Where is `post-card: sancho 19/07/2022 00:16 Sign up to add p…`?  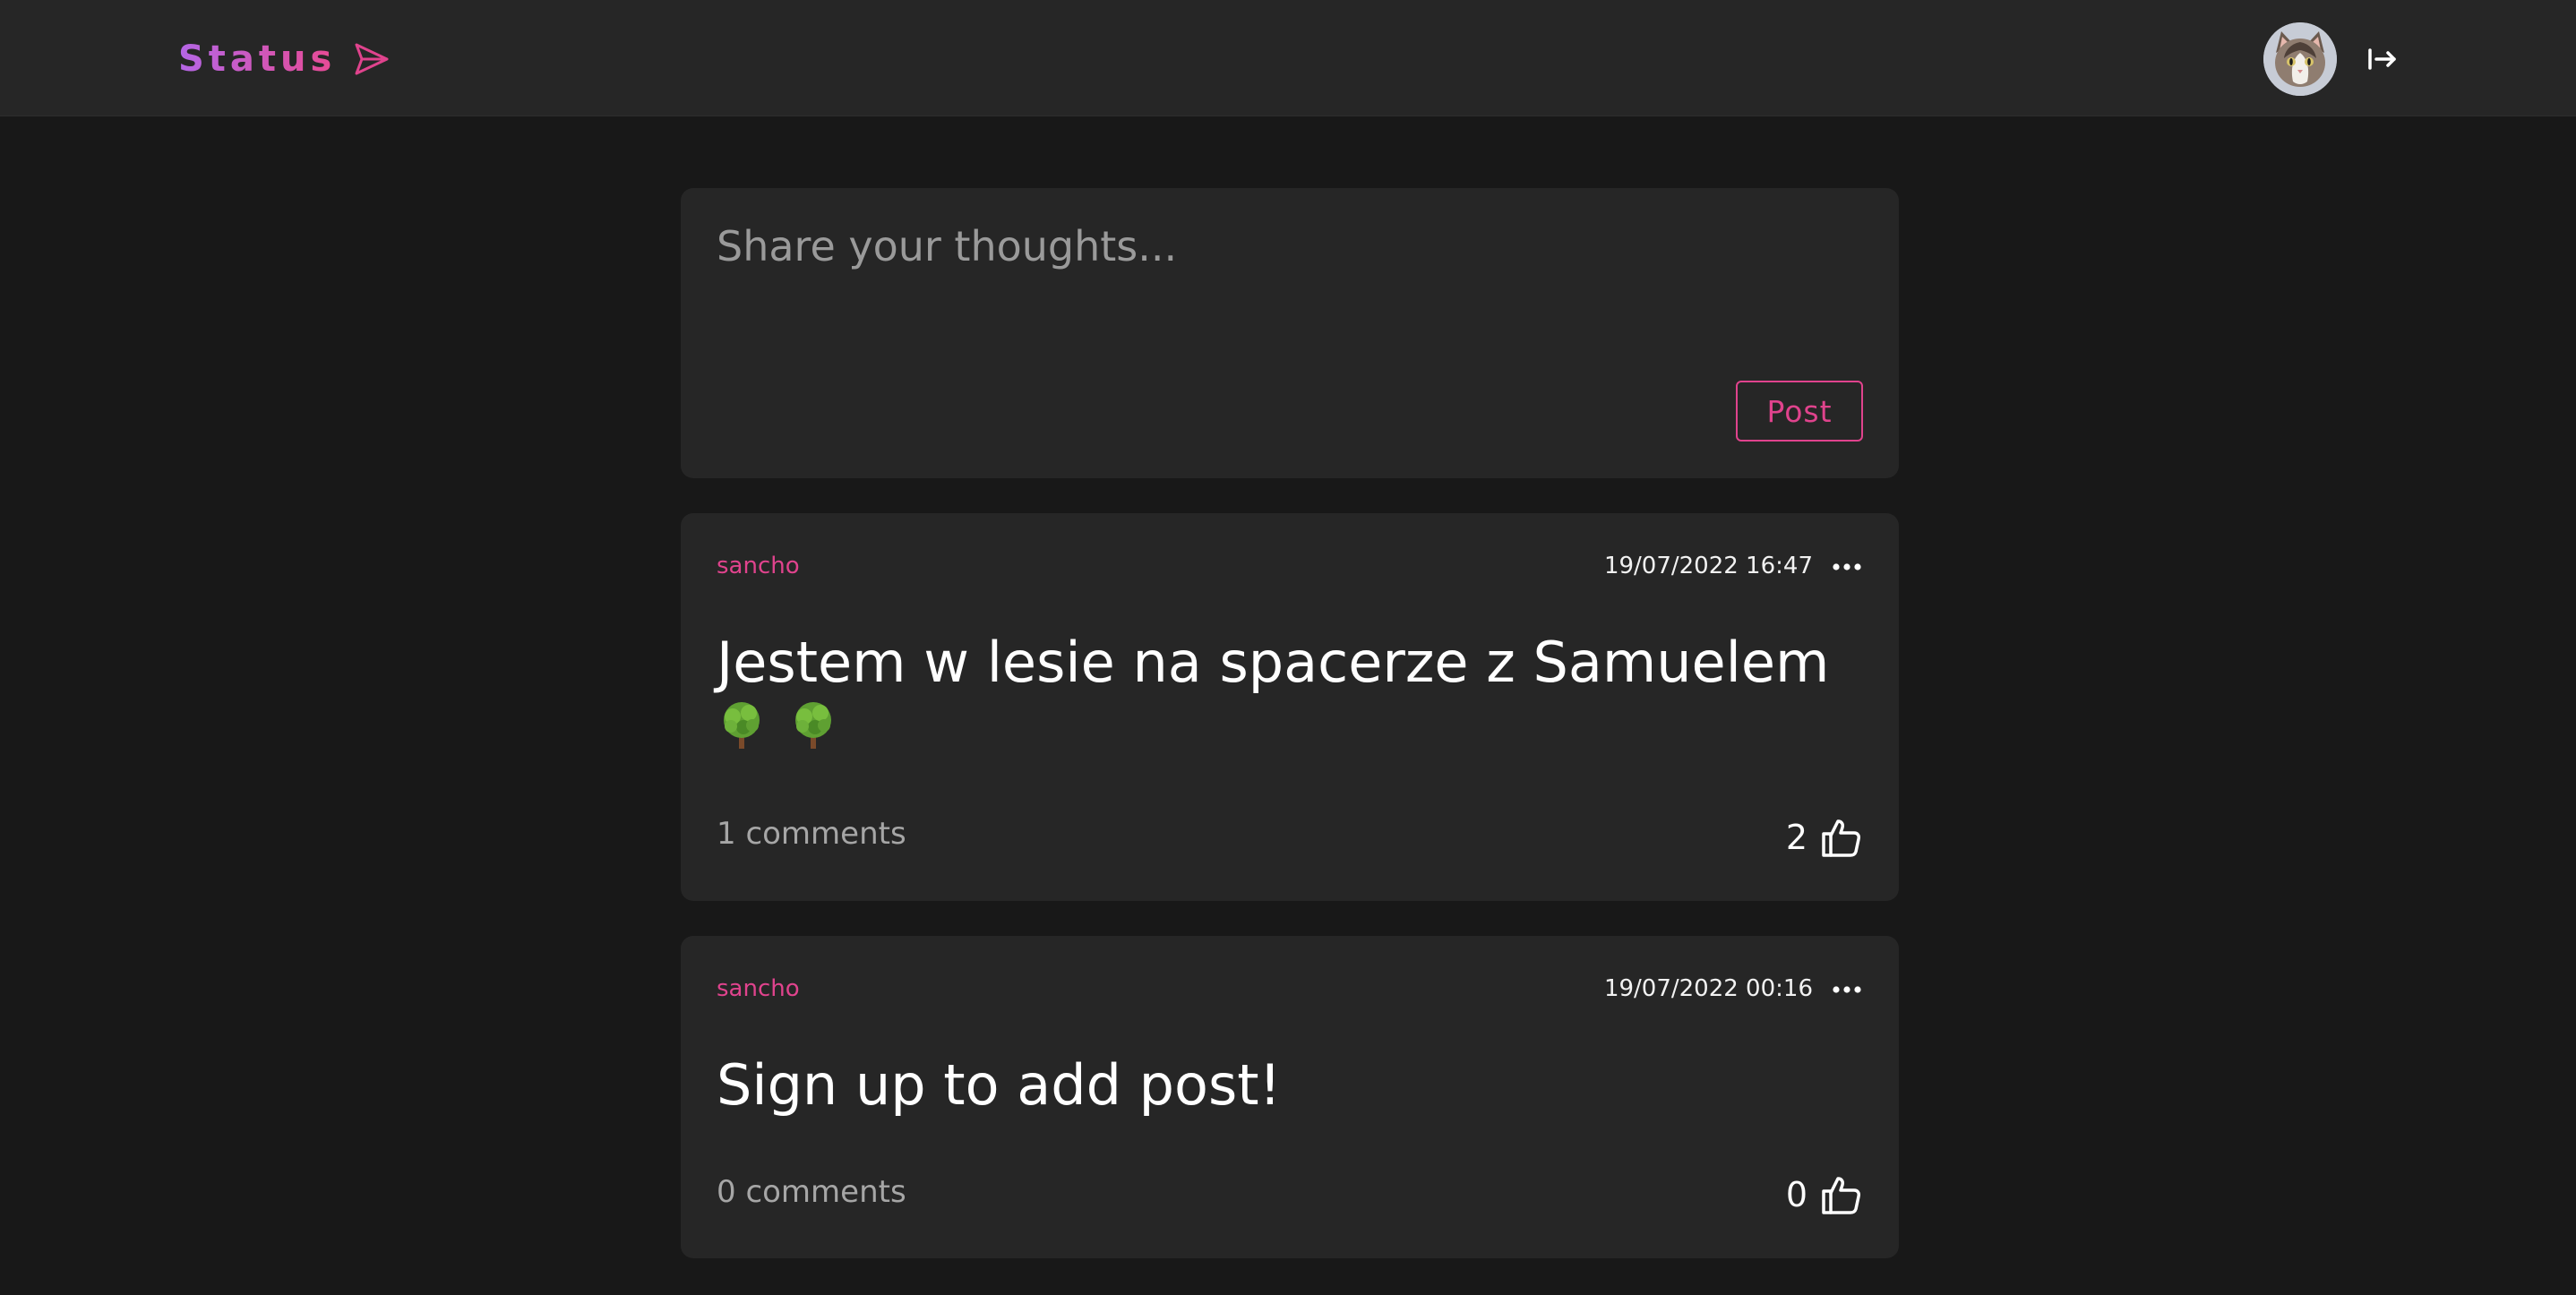 post-card: sancho 19/07/2022 00:16 Sign up to add p… is located at coordinates (1290, 1097).